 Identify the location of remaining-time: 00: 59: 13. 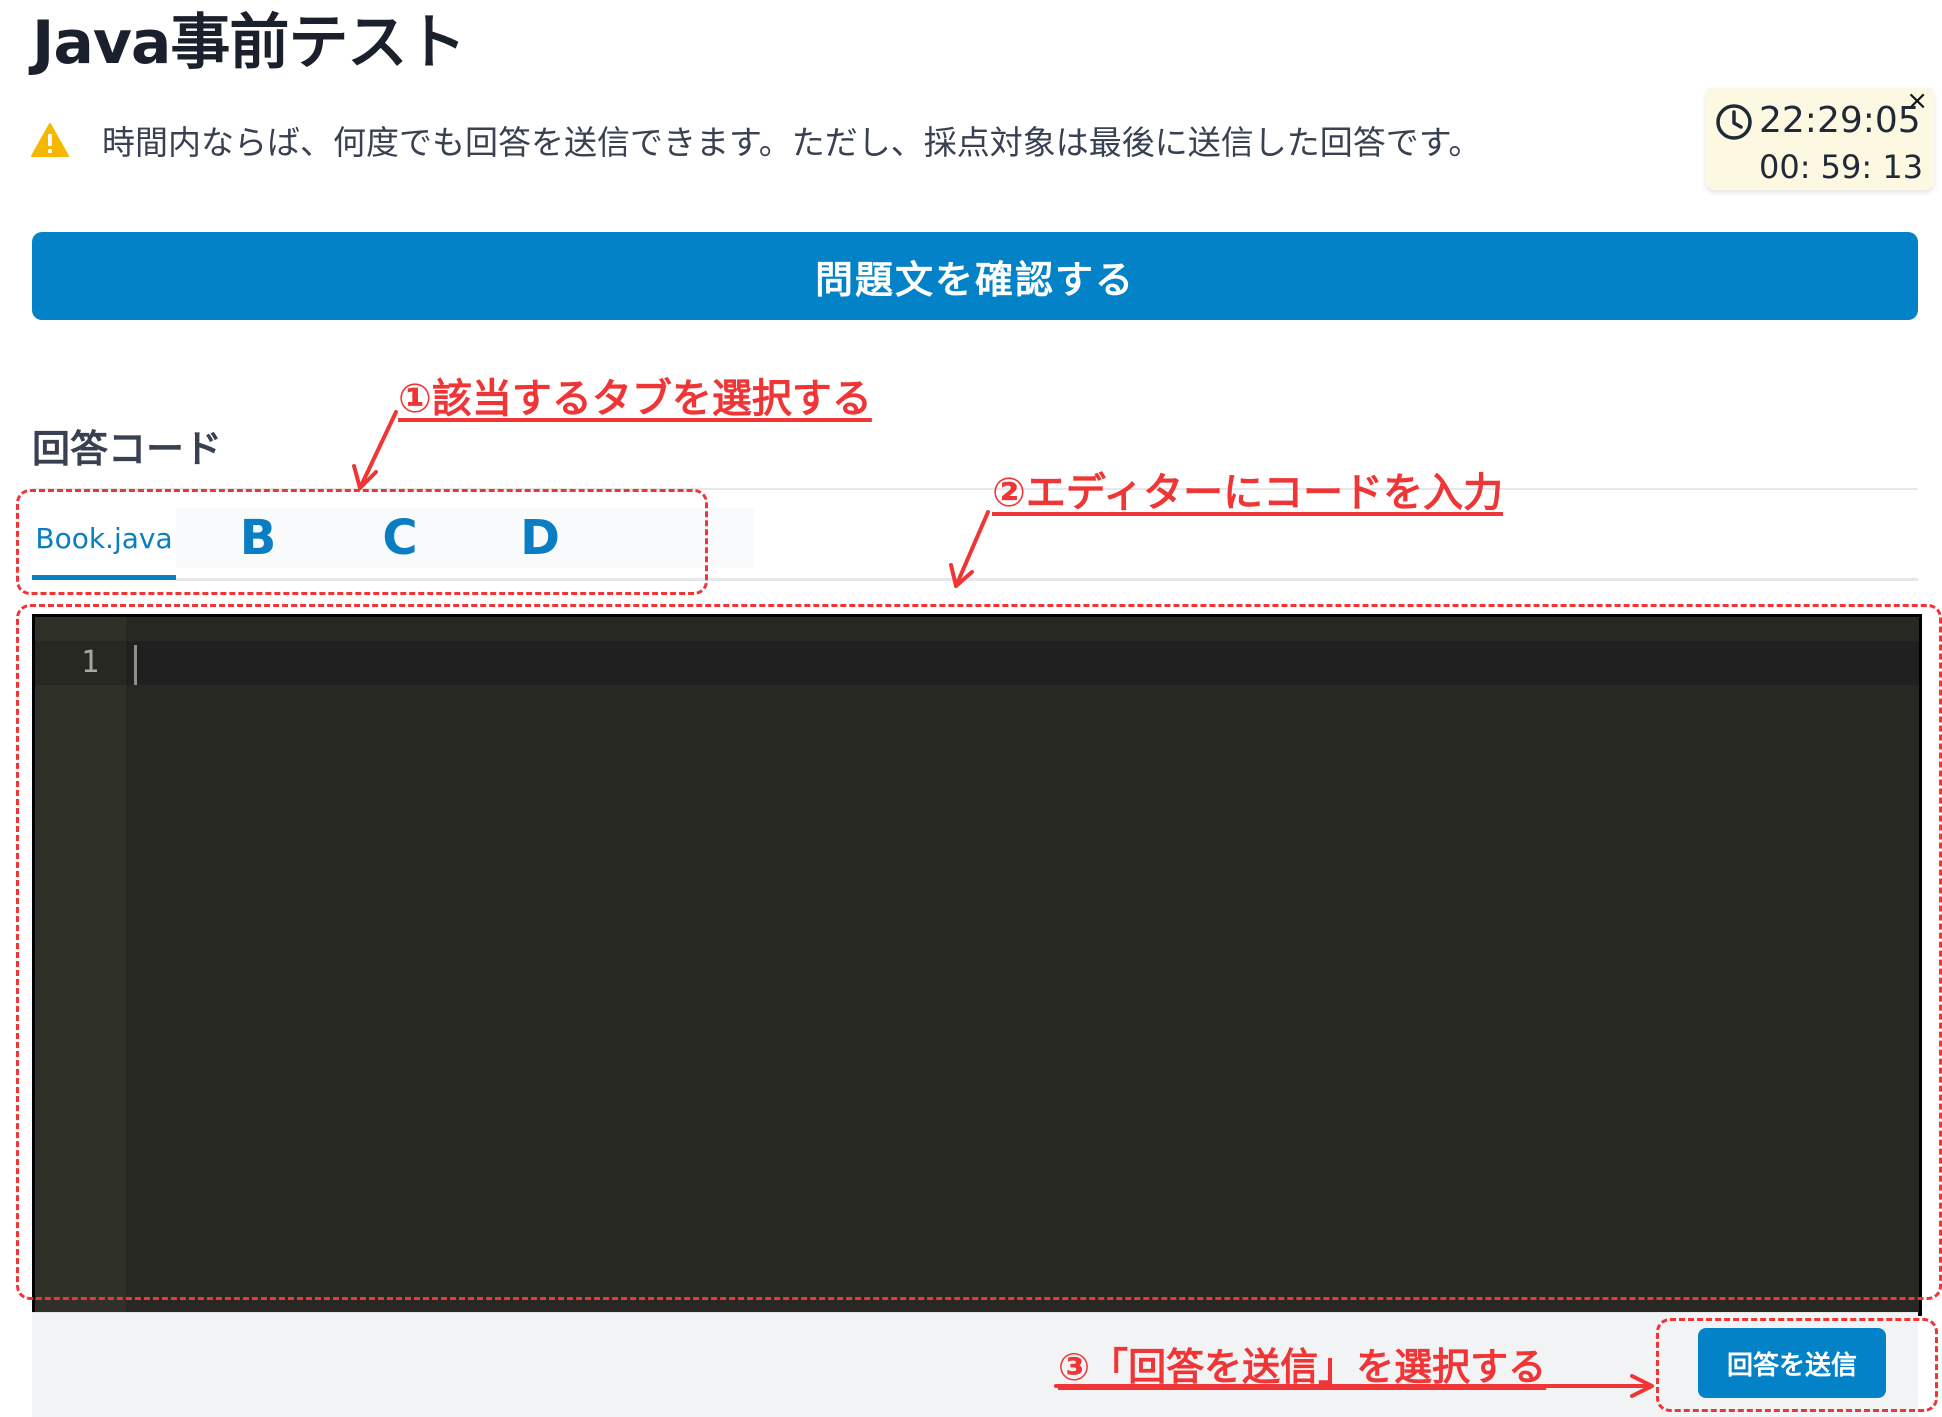
(1841, 167).